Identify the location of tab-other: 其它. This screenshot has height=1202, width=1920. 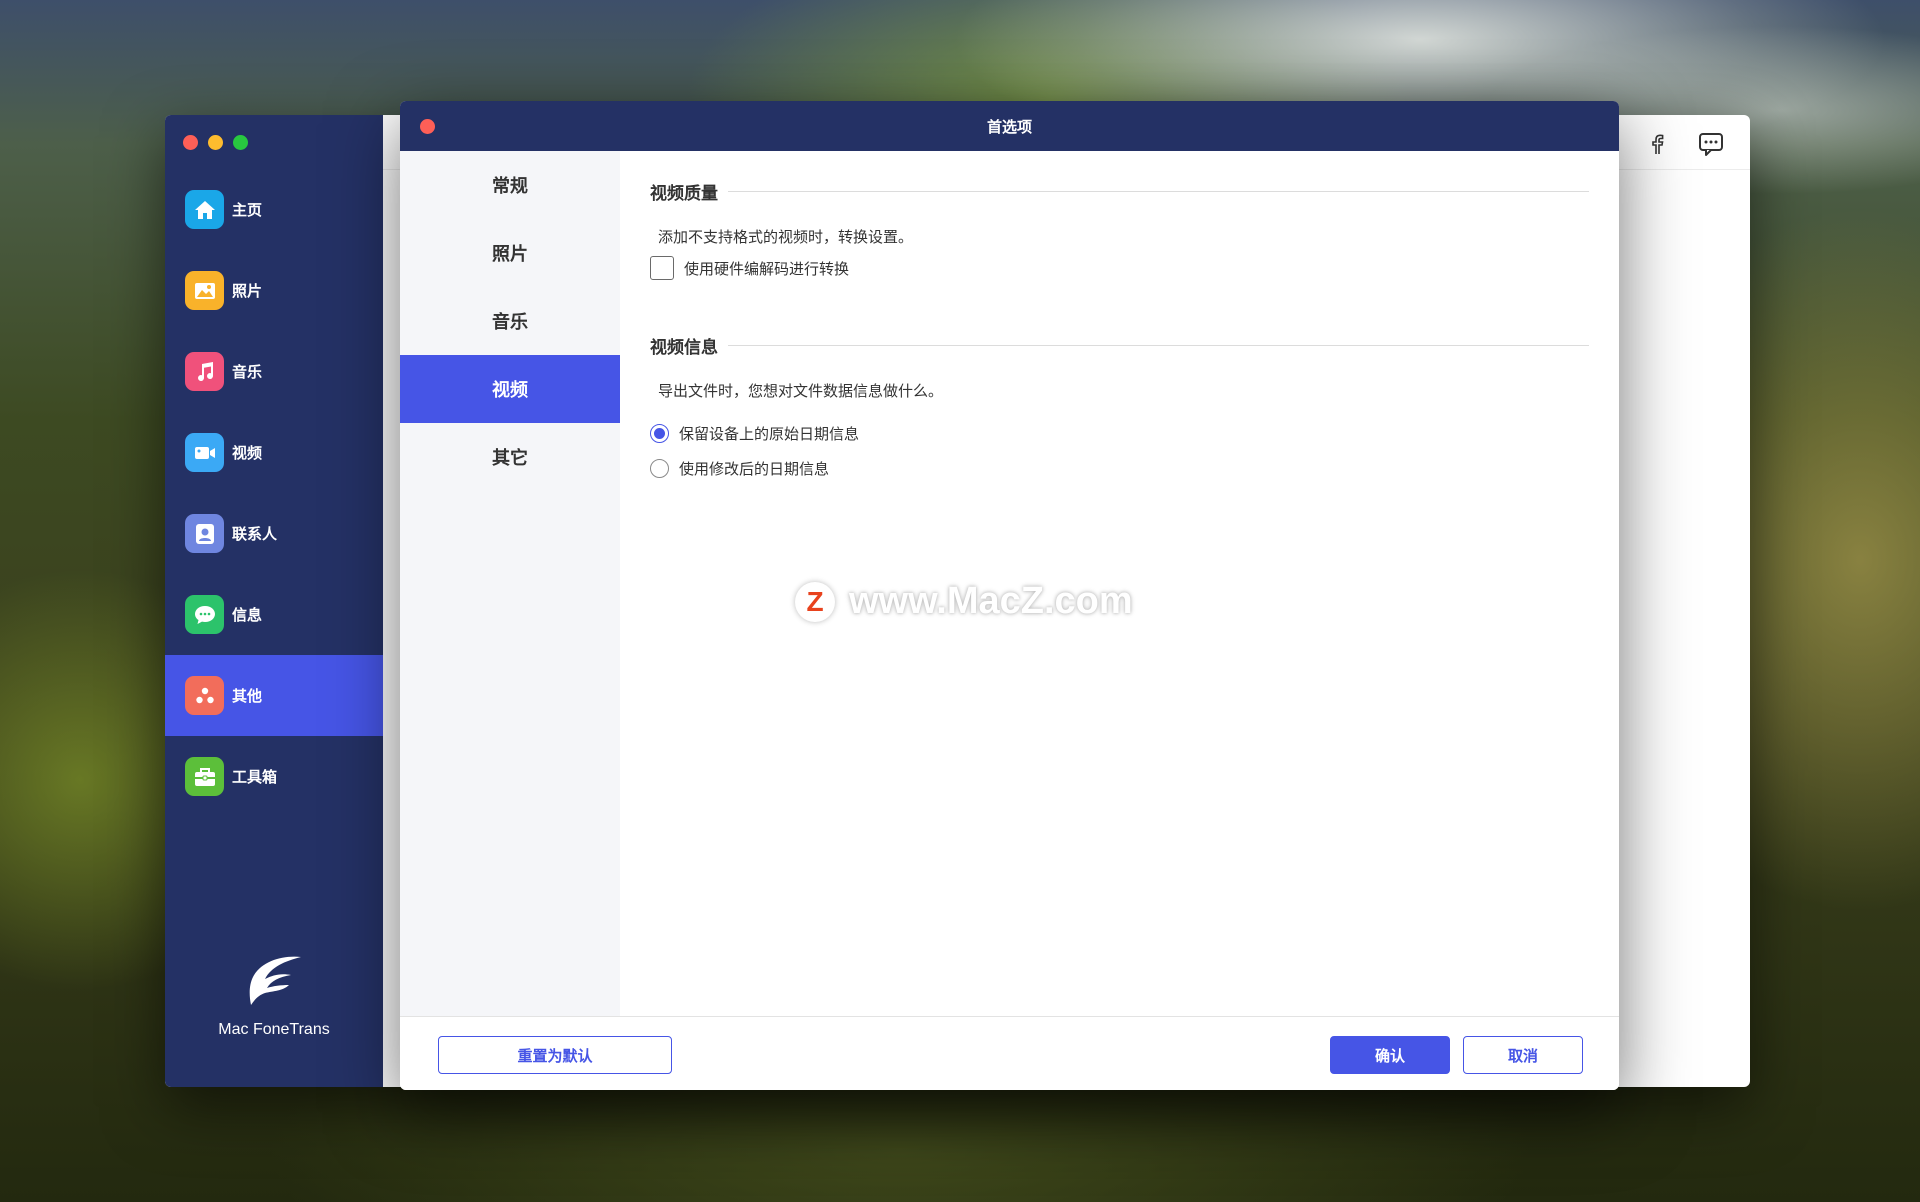
(510, 457).